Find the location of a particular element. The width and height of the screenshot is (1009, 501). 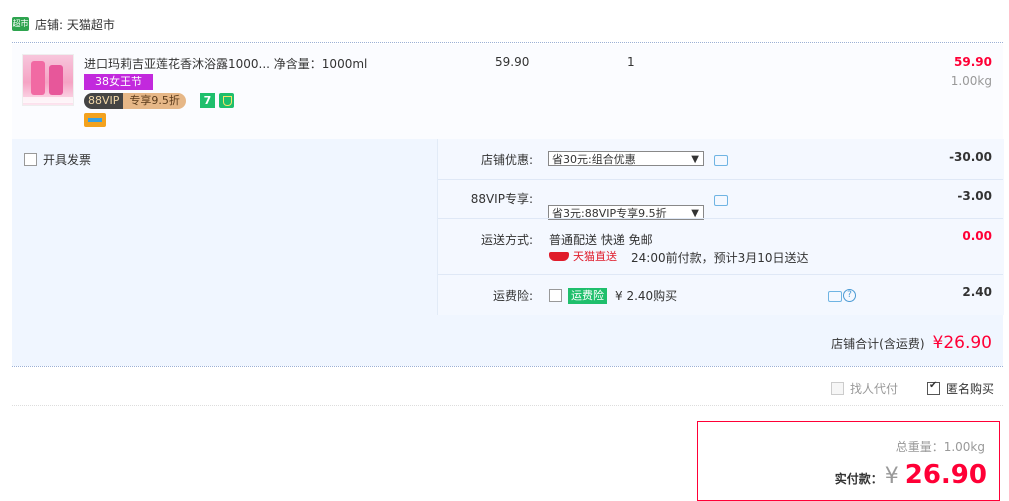

actual-payment-label: 实付款： is located at coordinates (858, 479).